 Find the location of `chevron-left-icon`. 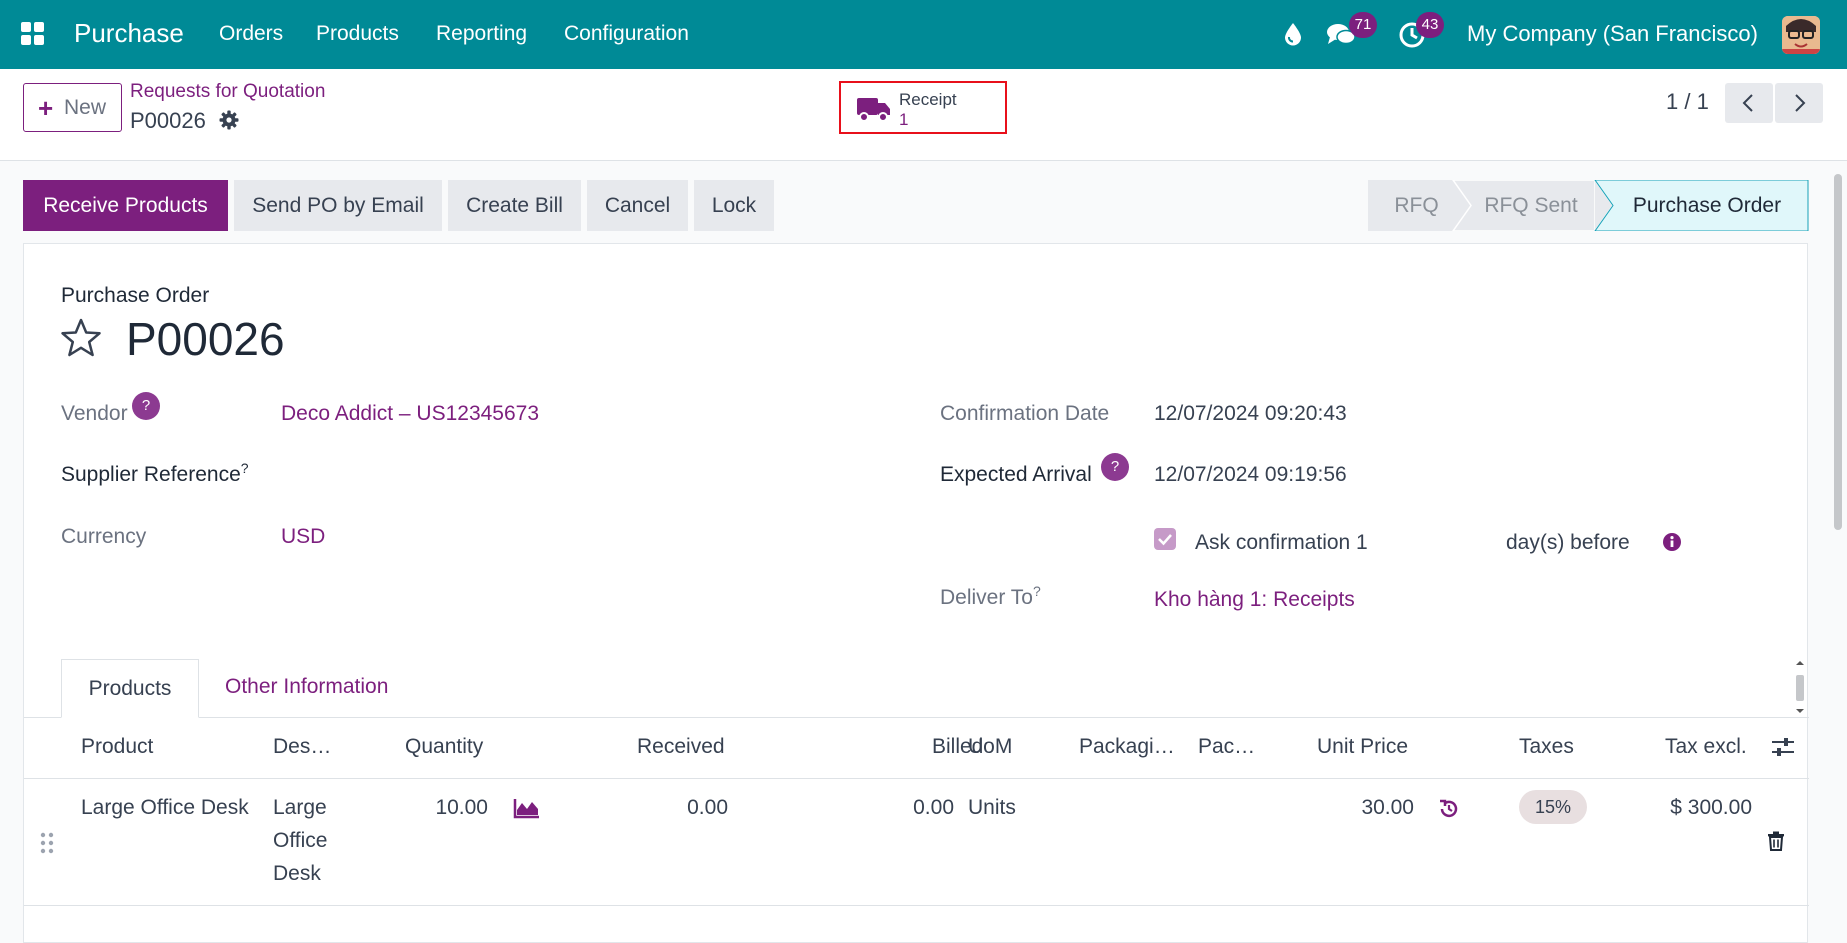

chevron-left-icon is located at coordinates (1747, 103).